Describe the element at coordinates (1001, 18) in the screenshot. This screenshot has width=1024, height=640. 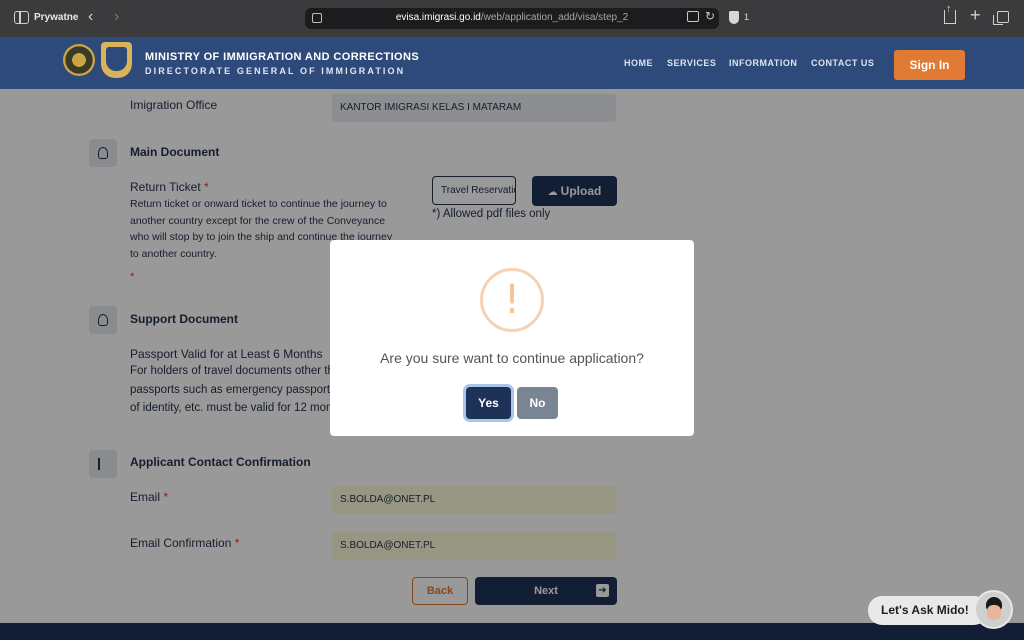
I see `tab-overview-icon` at that location.